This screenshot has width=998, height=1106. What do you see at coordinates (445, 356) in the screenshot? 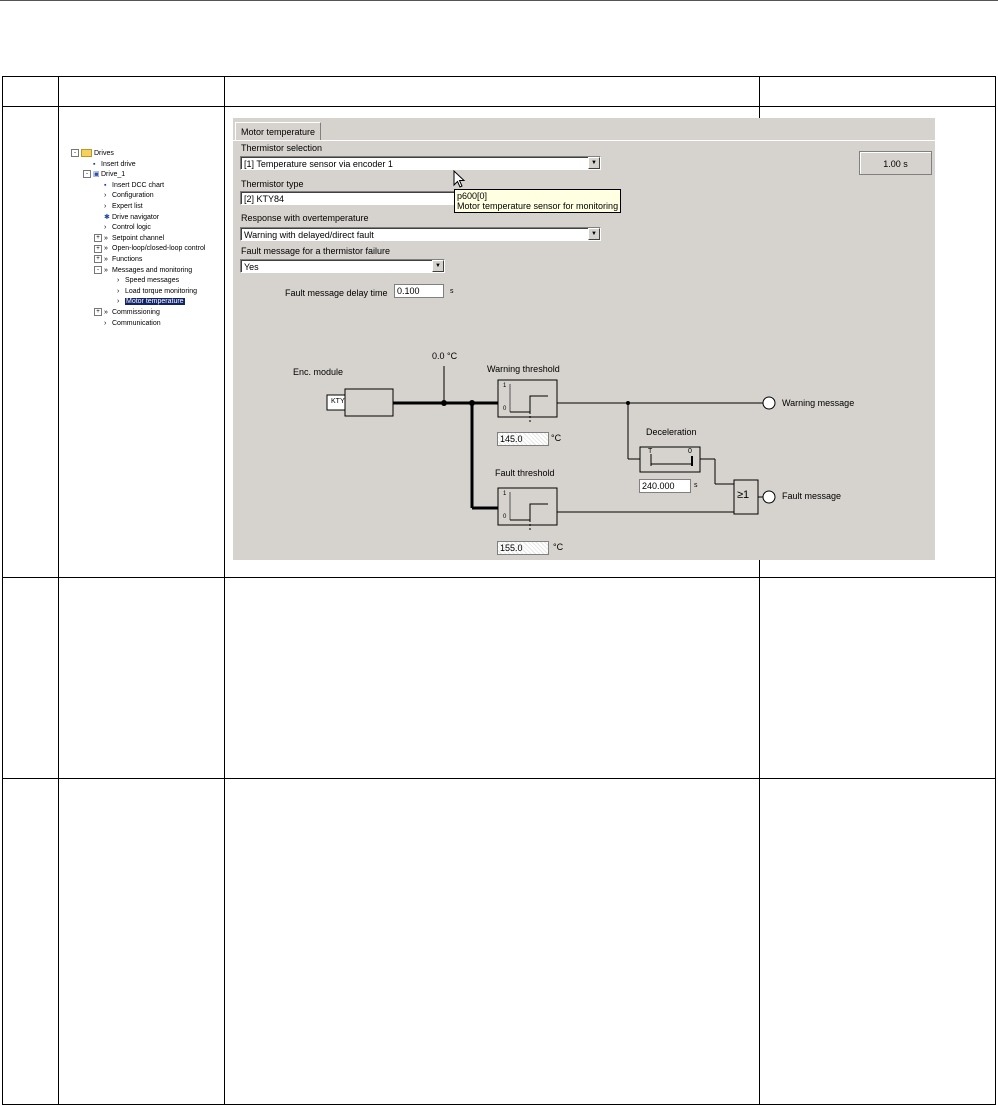
I see `temperature-readout: 0.0 °C` at bounding box center [445, 356].